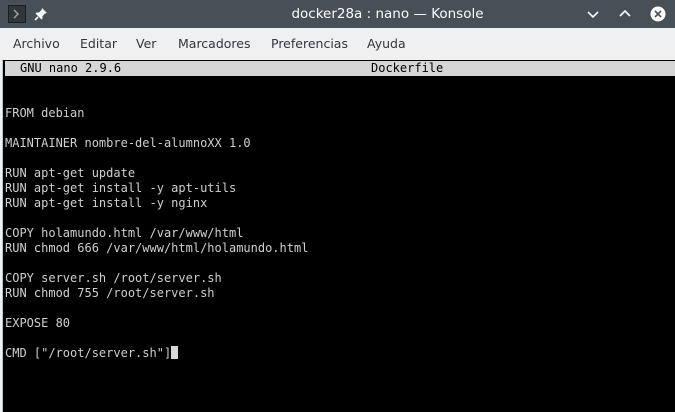 The width and height of the screenshot is (675, 412). Describe the element at coordinates (70, 173) in the screenshot. I see `code-line: RUN apt-get update` at that location.